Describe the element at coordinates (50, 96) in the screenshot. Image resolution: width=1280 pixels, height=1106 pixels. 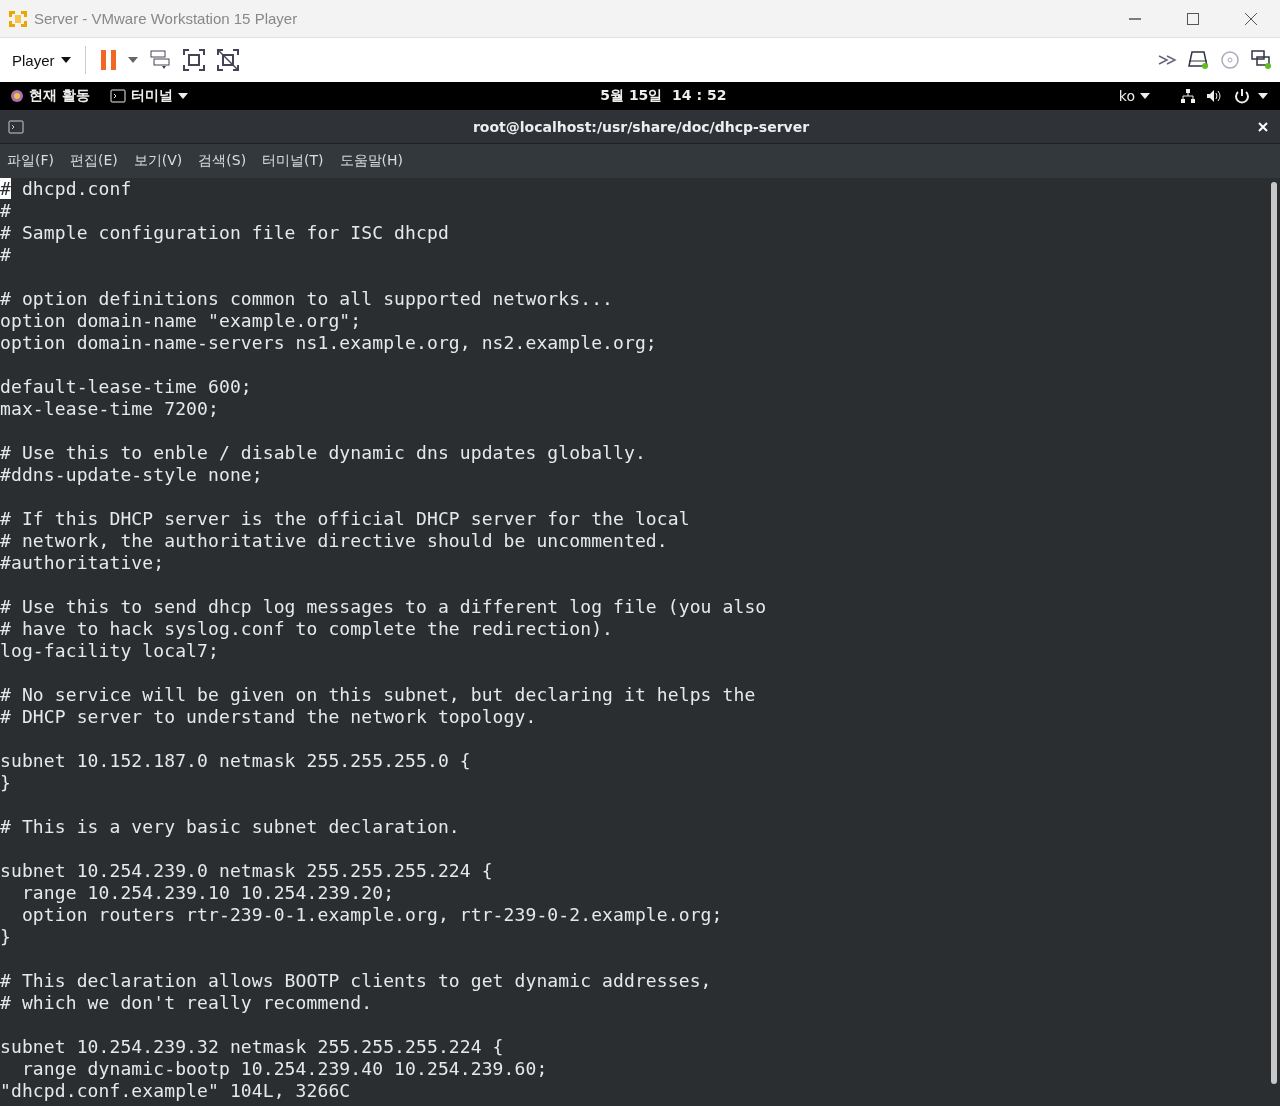
I see `activities-button: 현재 활동` at that location.